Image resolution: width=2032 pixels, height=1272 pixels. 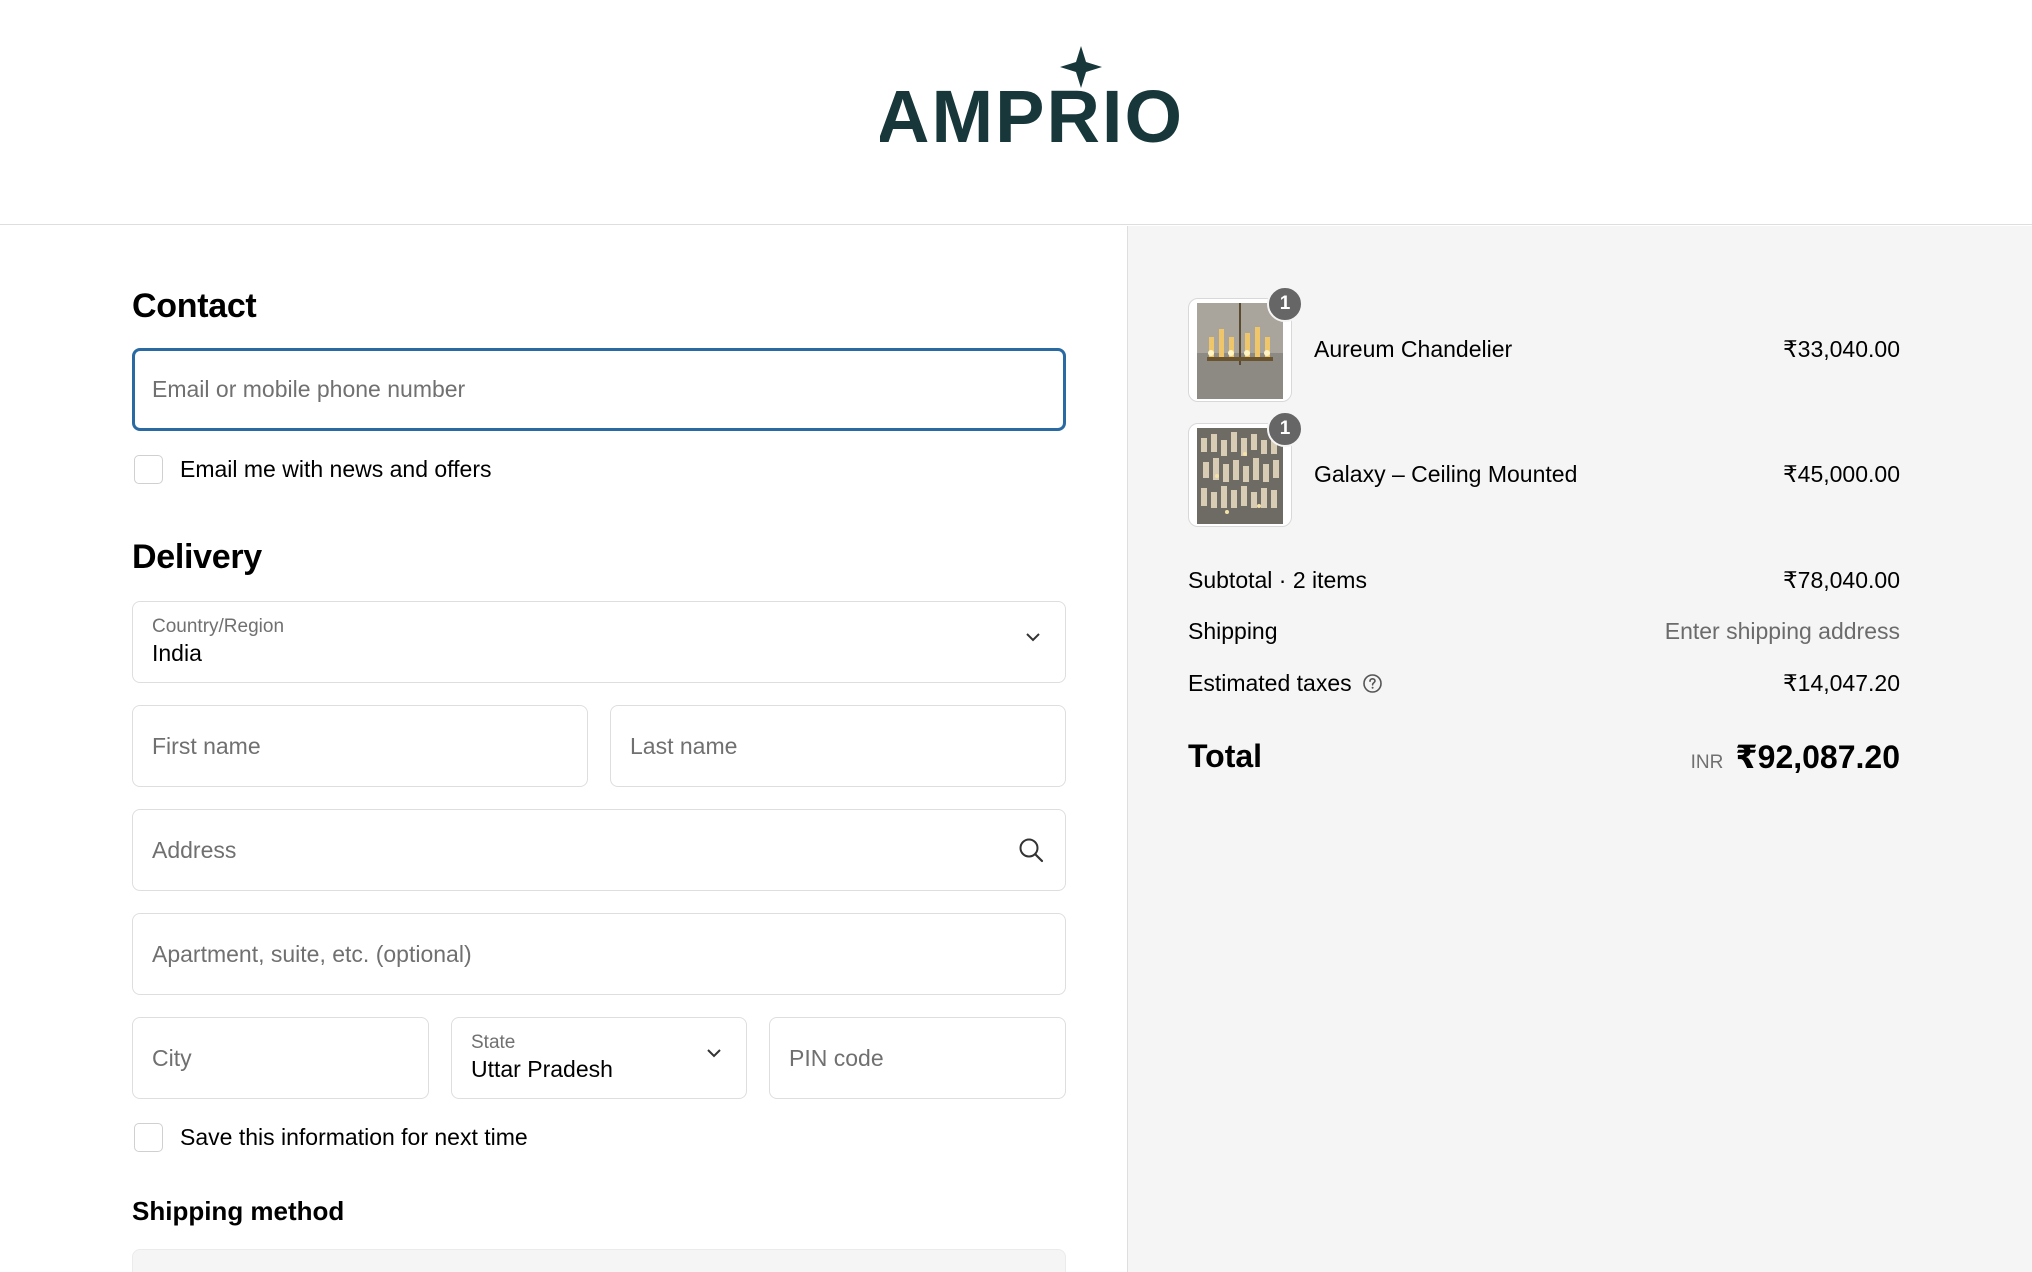 What do you see at coordinates (1782, 631) in the screenshot?
I see `shipping-value: Enter shipping address` at bounding box center [1782, 631].